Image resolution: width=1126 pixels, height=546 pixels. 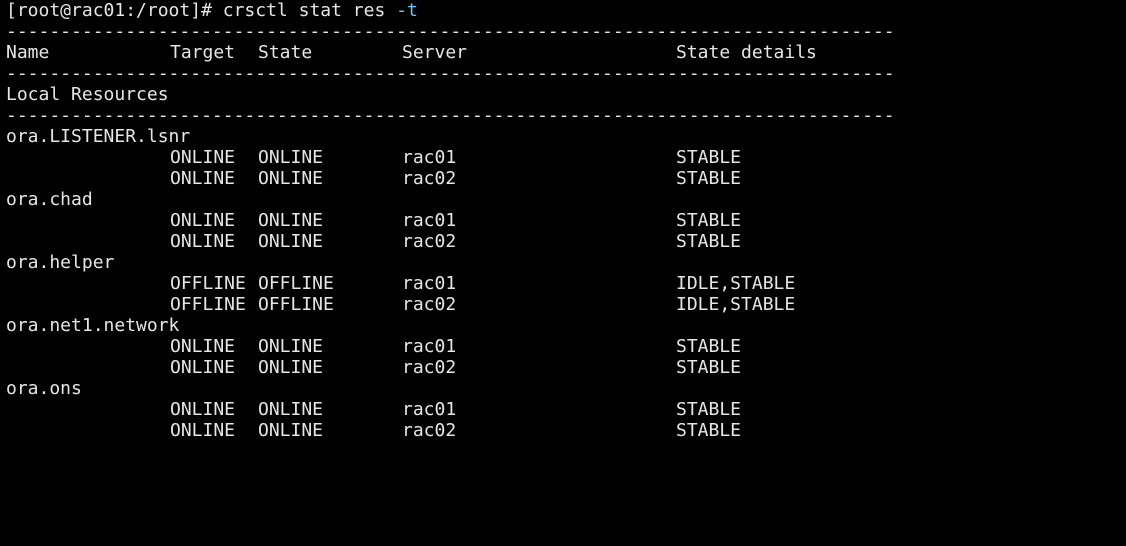 What do you see at coordinates (746, 52) in the screenshot?
I see `header-state-details: State details` at bounding box center [746, 52].